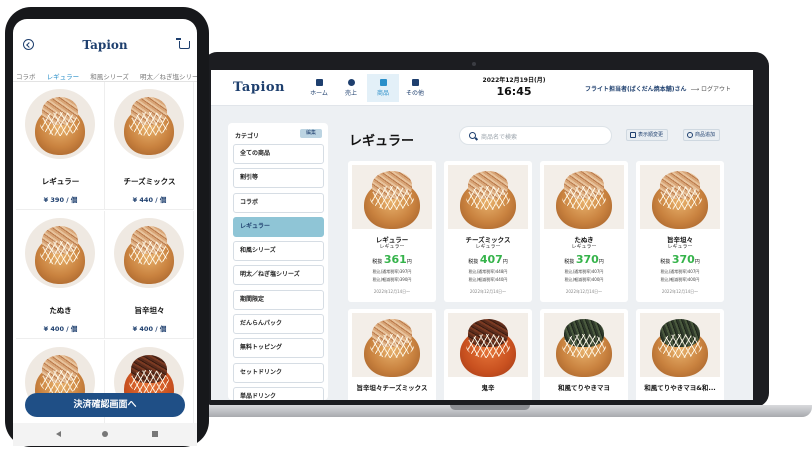 The height and width of the screenshot is (449, 812). I want to click on reorder-button: 表示順変更, so click(647, 135).